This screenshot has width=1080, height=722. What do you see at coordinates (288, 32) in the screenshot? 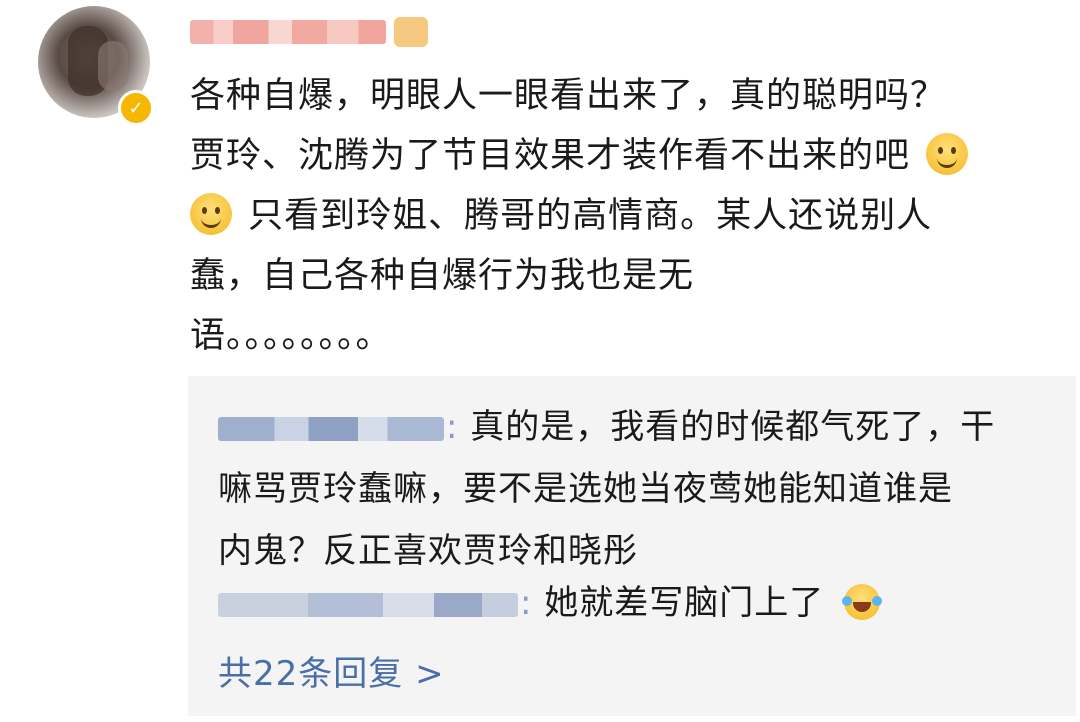
I see `username-blurred` at bounding box center [288, 32].